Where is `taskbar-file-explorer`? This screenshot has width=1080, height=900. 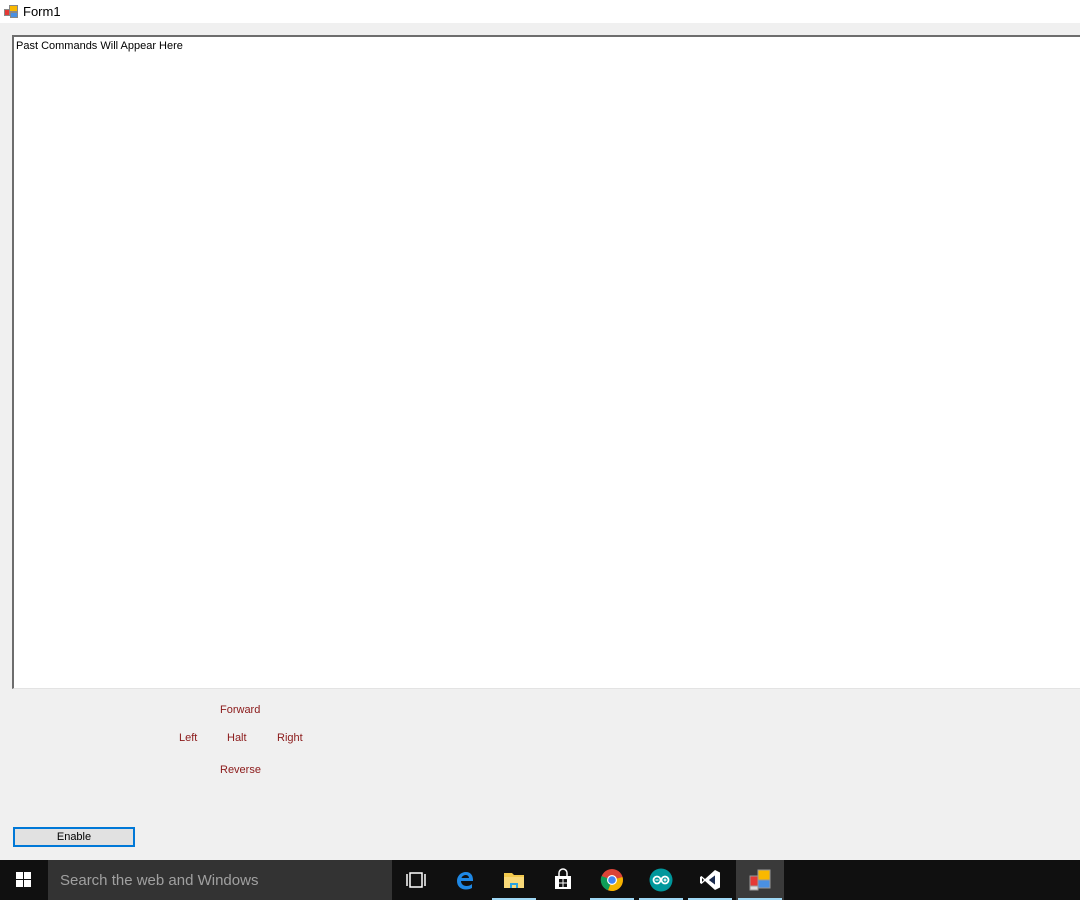 taskbar-file-explorer is located at coordinates (514, 880).